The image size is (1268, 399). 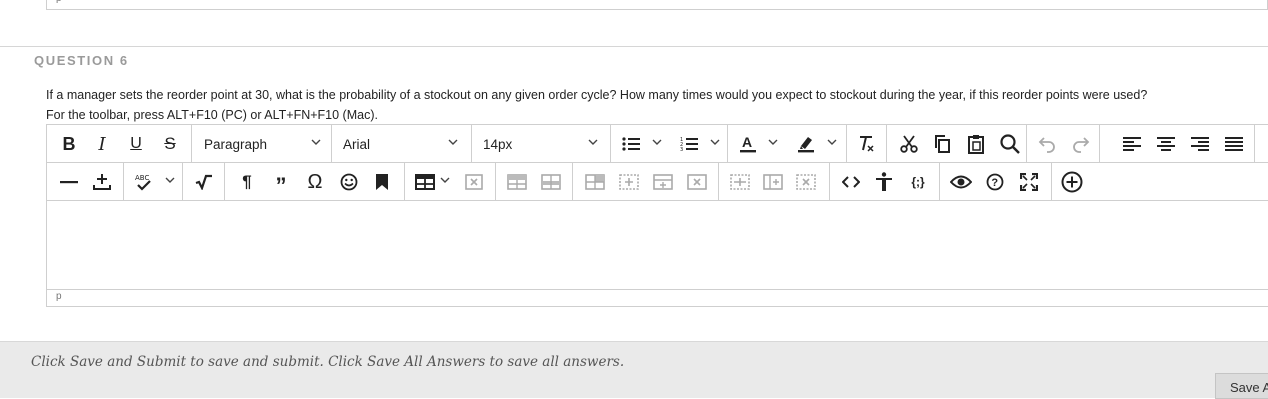 What do you see at coordinates (142, 178) in the screenshot?
I see `spellcheck-label: ABC` at bounding box center [142, 178].